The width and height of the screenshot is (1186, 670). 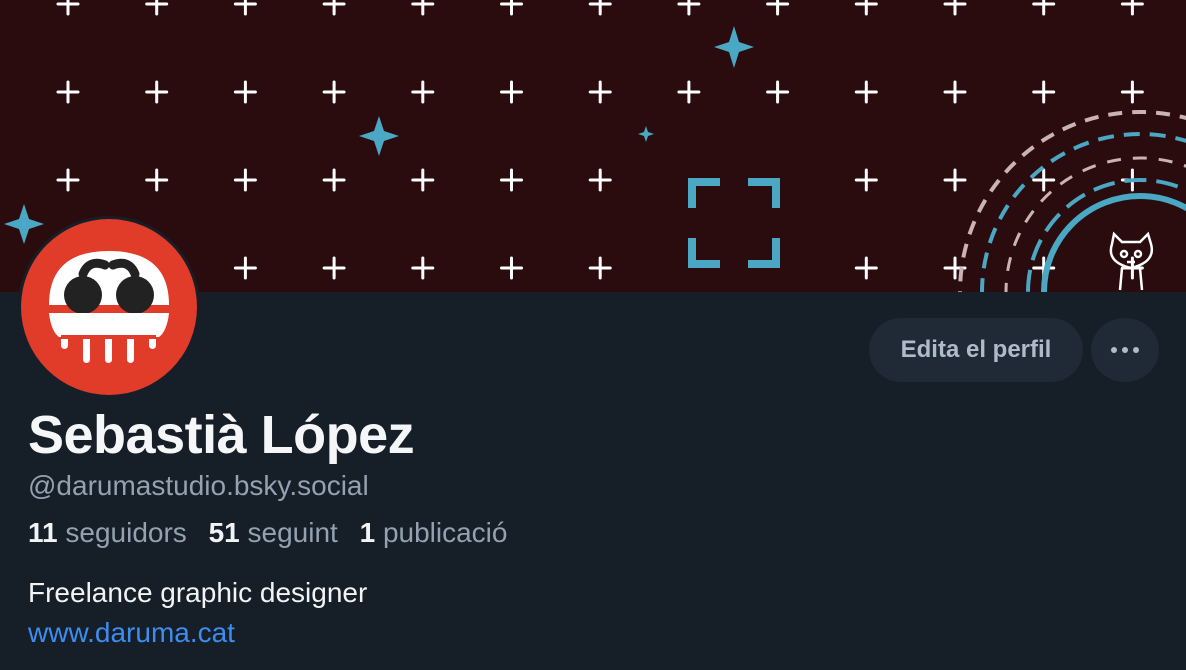 I want to click on concentric-rings-graphic, so click(x=1072, y=201).